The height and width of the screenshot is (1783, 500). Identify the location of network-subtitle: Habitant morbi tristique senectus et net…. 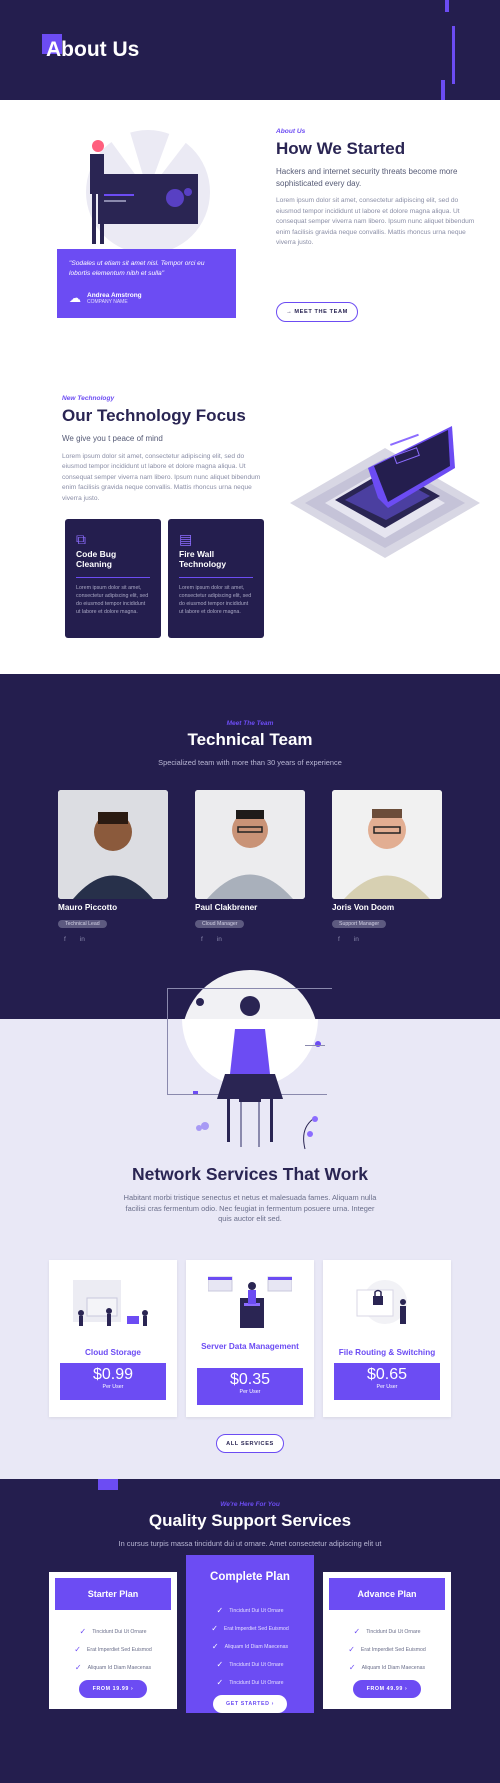
(250, 1208).